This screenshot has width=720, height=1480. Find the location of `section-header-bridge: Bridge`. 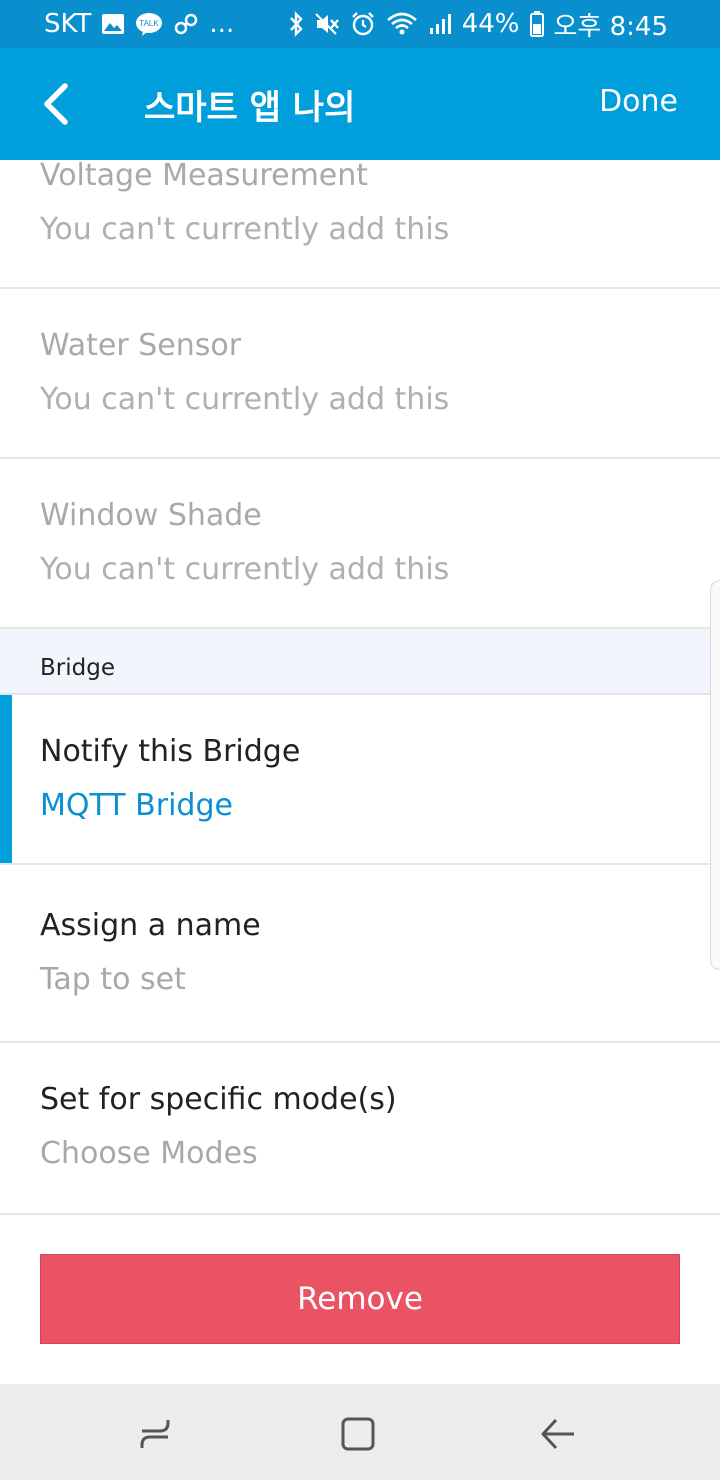

section-header-bridge: Bridge is located at coordinates (360, 662).